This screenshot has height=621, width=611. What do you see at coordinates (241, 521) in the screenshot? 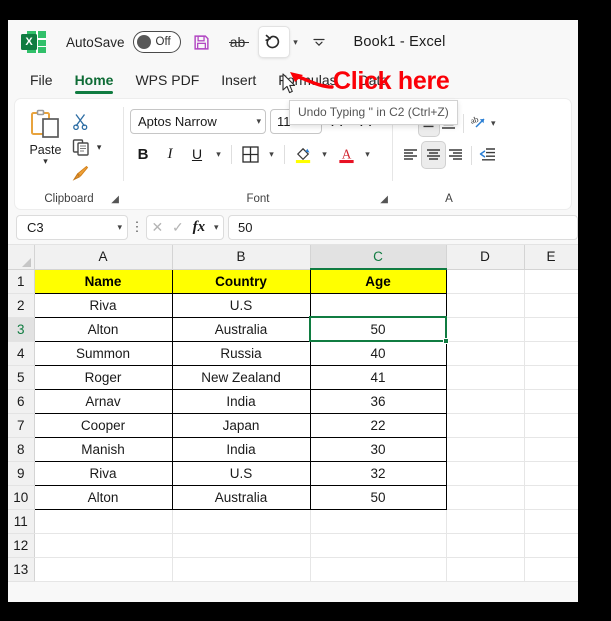
I see `cell-b11` at bounding box center [241, 521].